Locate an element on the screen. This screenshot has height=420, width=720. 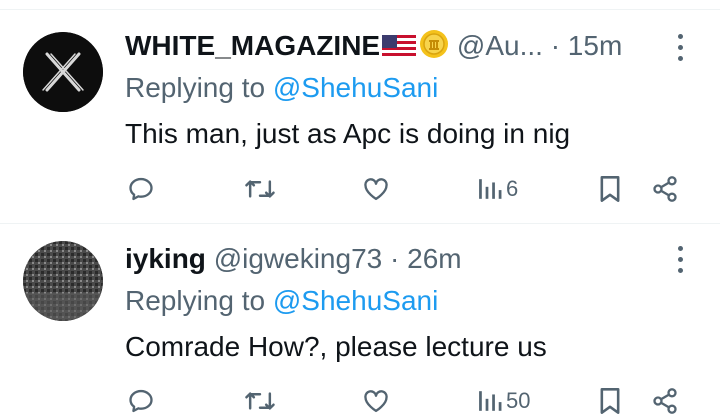
post-text: Comrade How?, please lecture us is located at coordinates (336, 346).